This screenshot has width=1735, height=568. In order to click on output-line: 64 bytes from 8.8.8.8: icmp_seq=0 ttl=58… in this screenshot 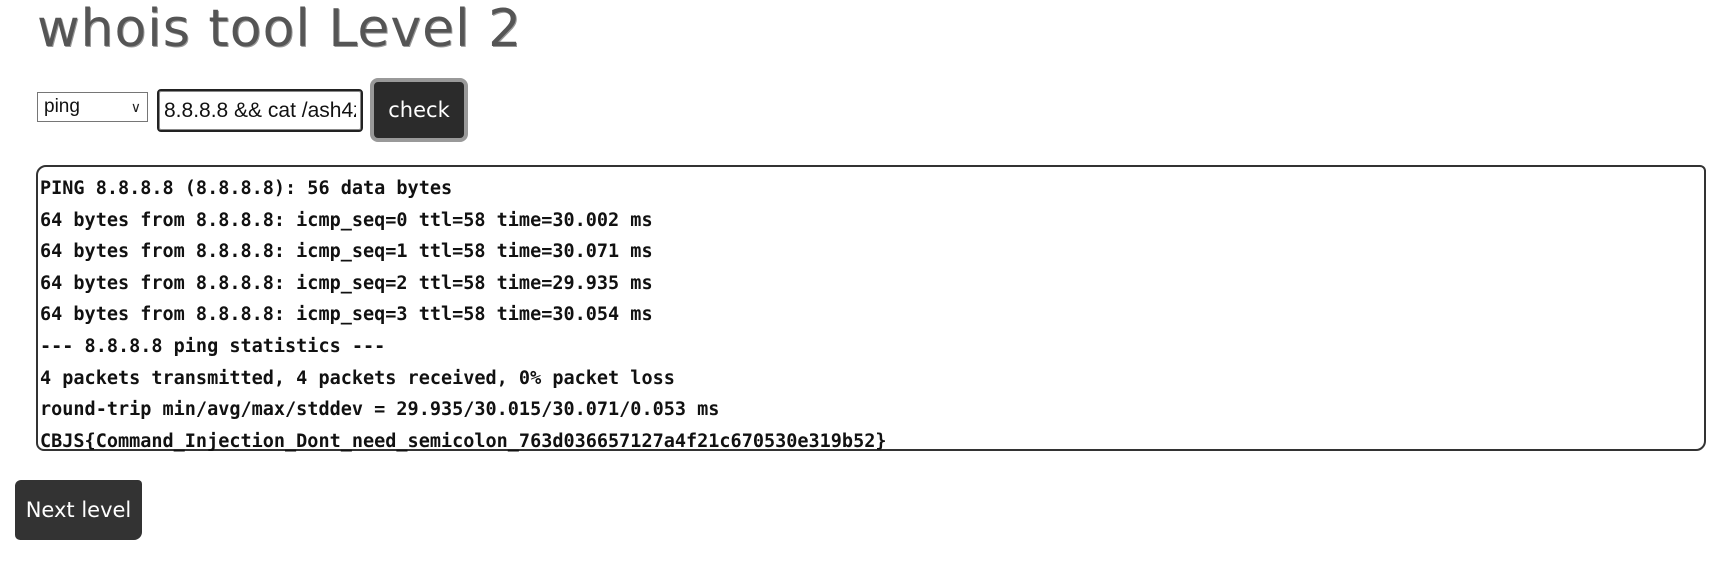, I will do `click(346, 220)`.